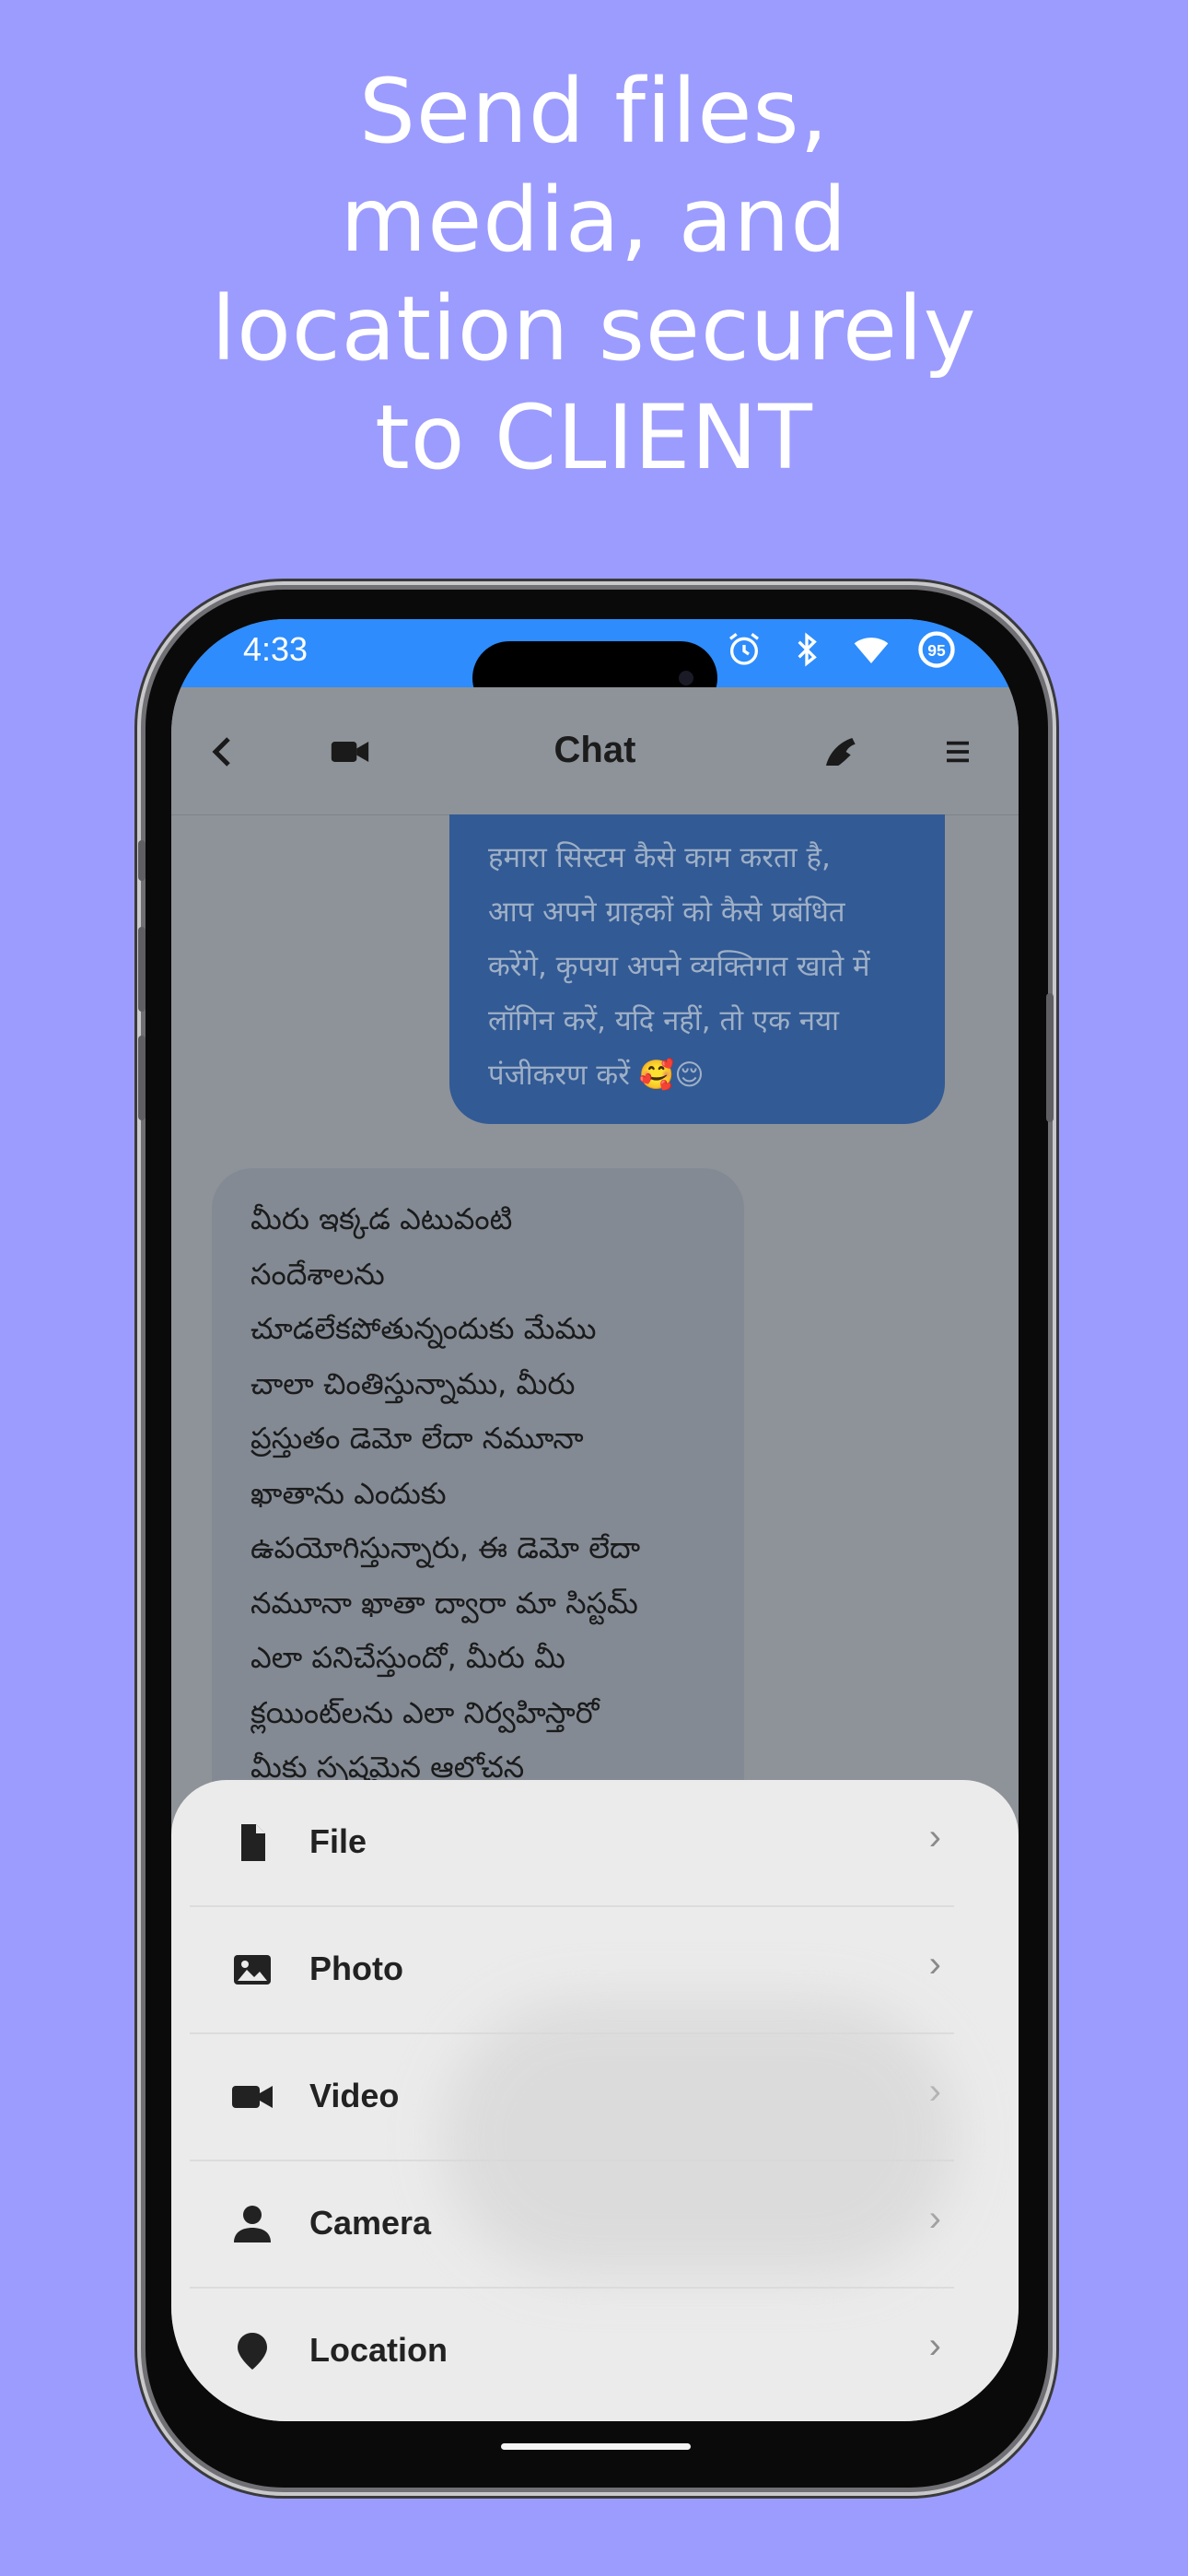 The height and width of the screenshot is (2576, 1188). Describe the element at coordinates (871, 651) in the screenshot. I see `wifi-icon` at that location.